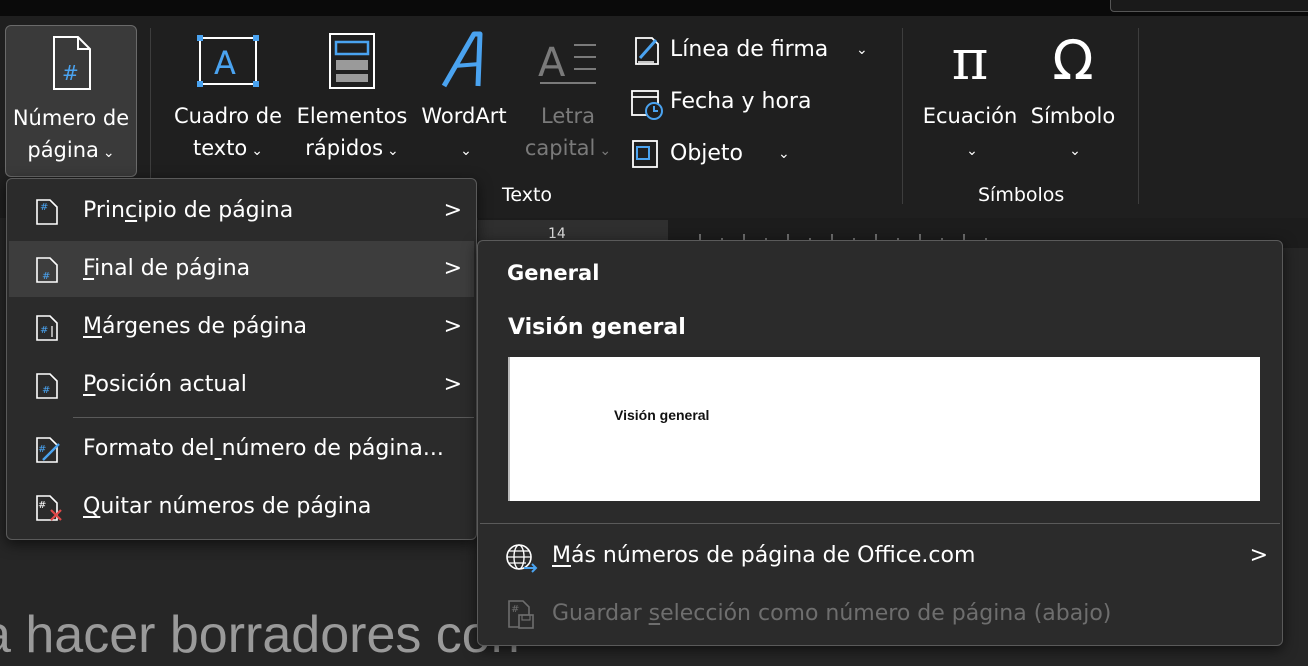 The image size is (1308, 666). I want to click on object-button: Objeto ⌄, so click(715, 154).